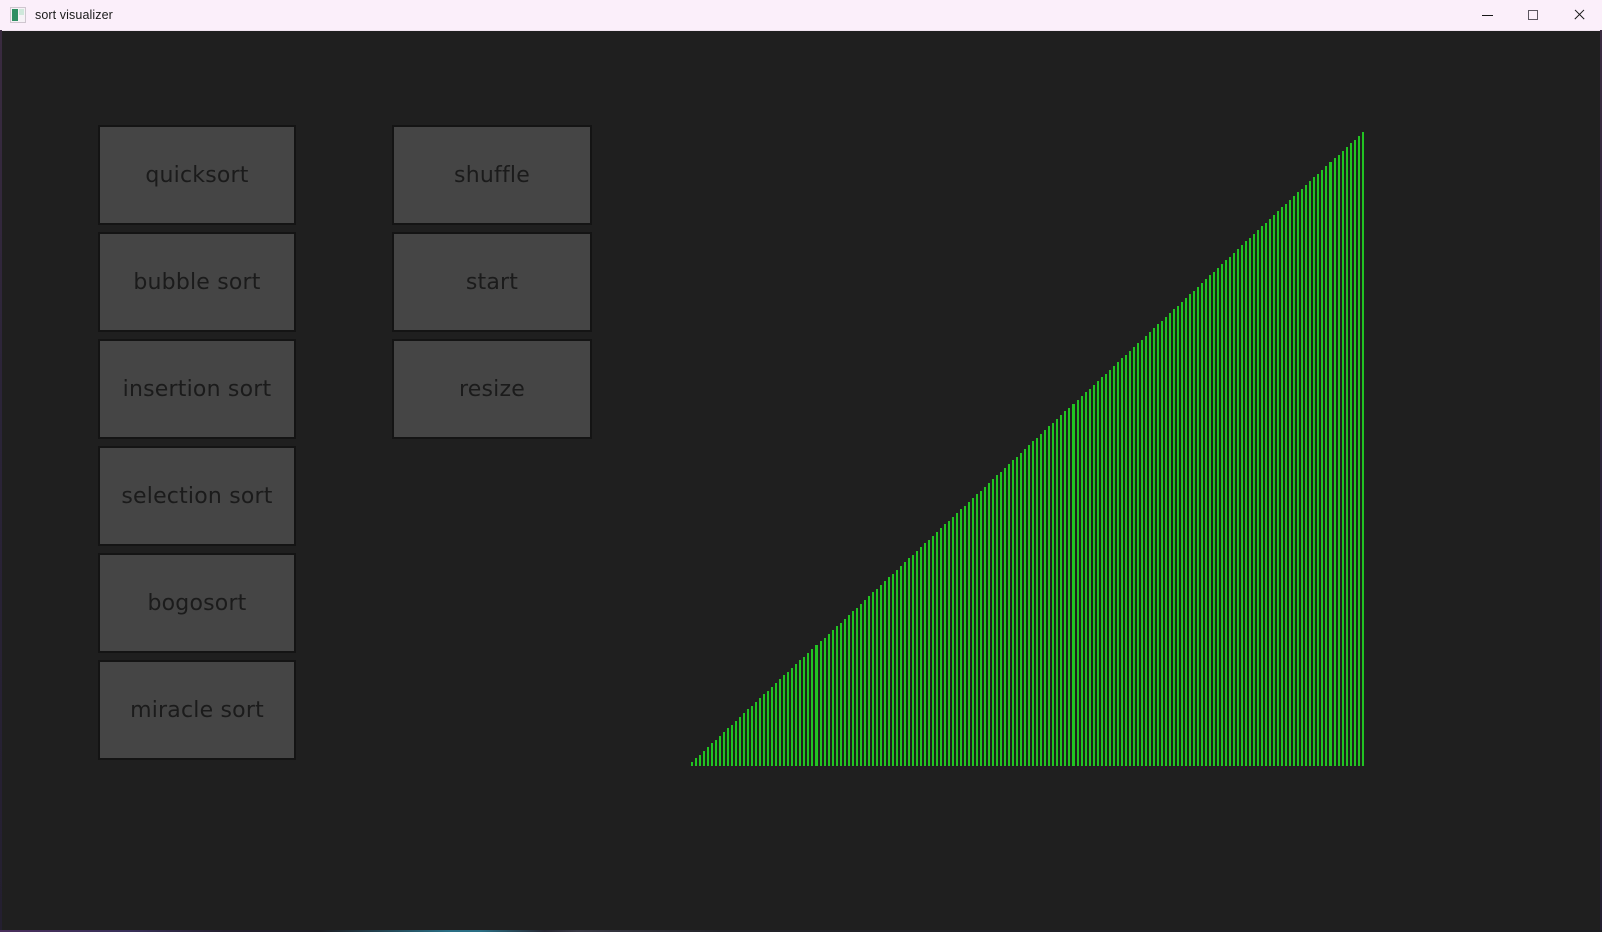 Image resolution: width=1602 pixels, height=932 pixels. I want to click on minimize-icon, so click(1487, 15).